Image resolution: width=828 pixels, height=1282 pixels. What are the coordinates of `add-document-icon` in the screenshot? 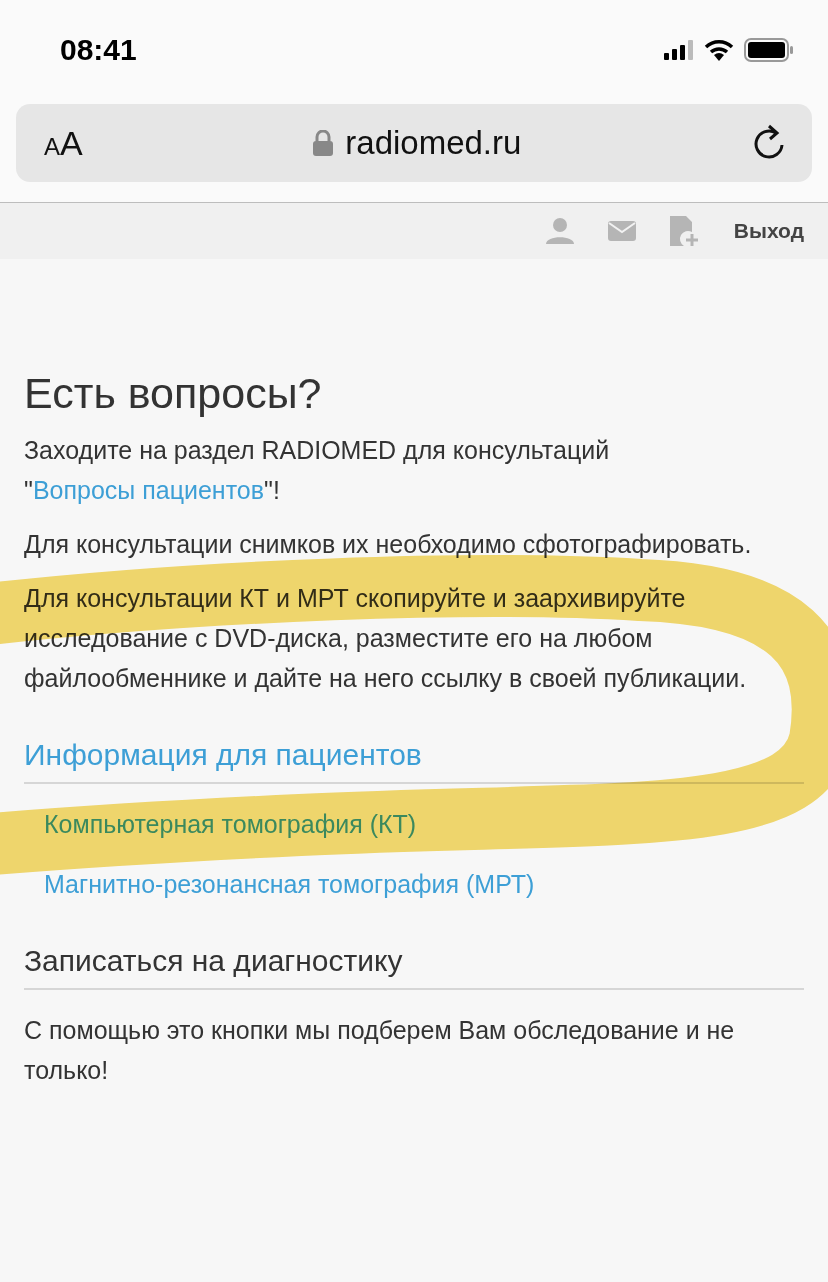 It's located at (684, 231).